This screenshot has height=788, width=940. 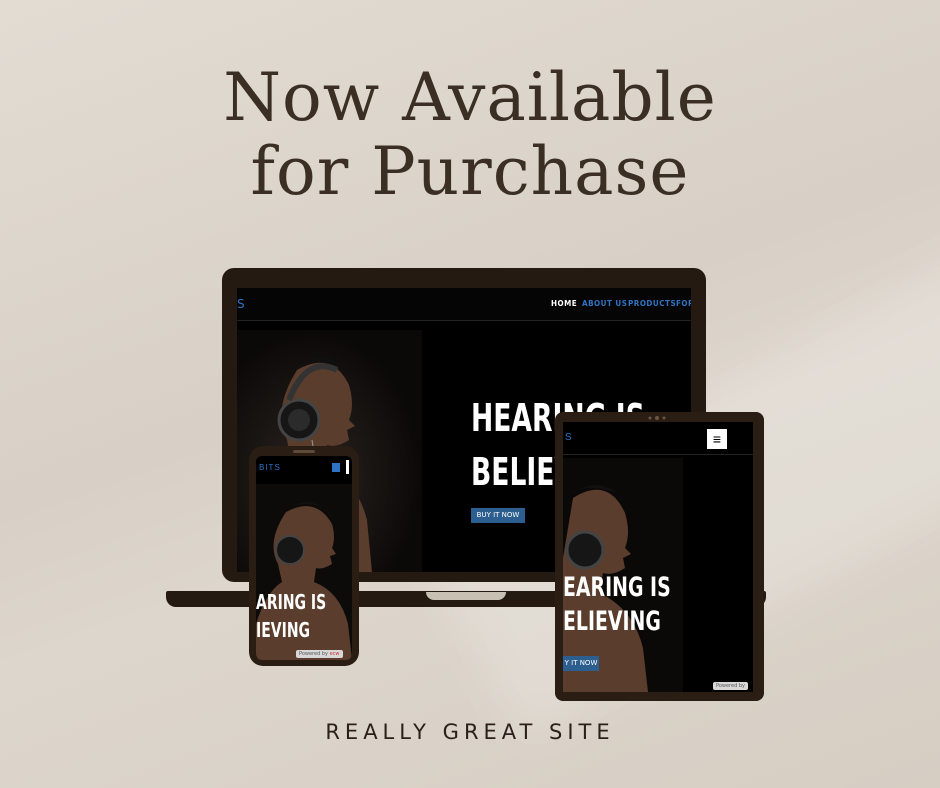 What do you see at coordinates (470, 732) in the screenshot?
I see `site-url-footer: REALLY GREAT SITE` at bounding box center [470, 732].